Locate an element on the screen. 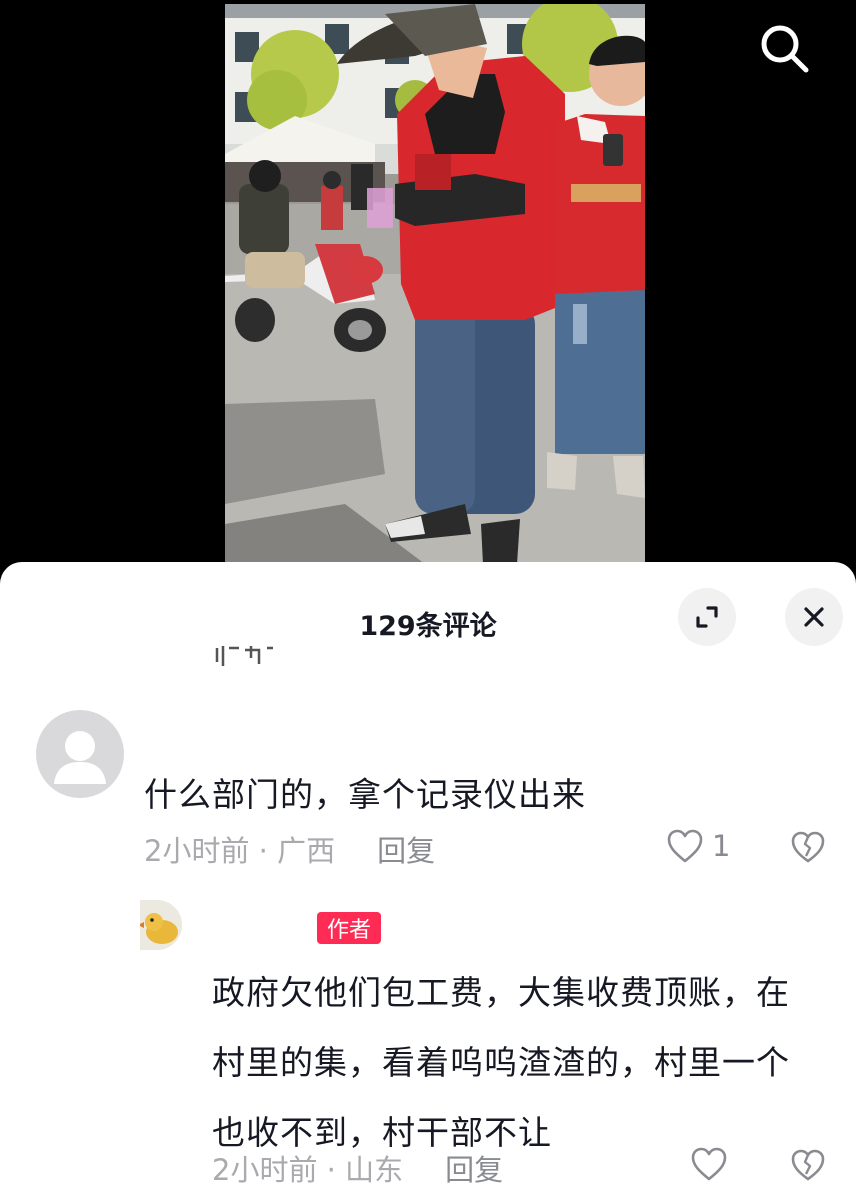 The width and height of the screenshot is (856, 1200). commenter-avatar is located at coordinates (80, 754).